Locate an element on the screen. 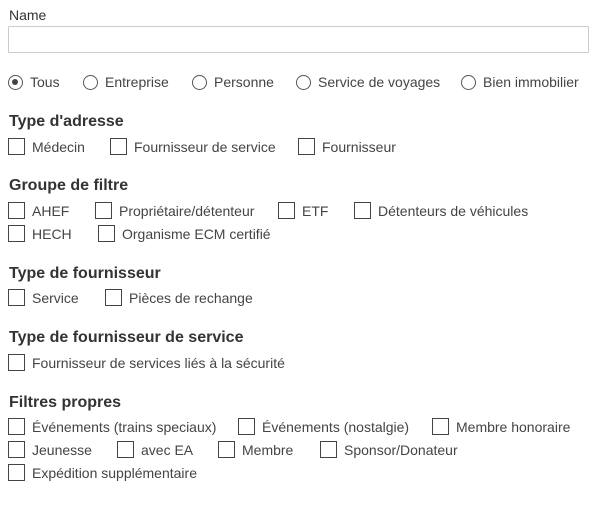 The width and height of the screenshot is (614, 507). radio-label: Tous is located at coordinates (45, 82).